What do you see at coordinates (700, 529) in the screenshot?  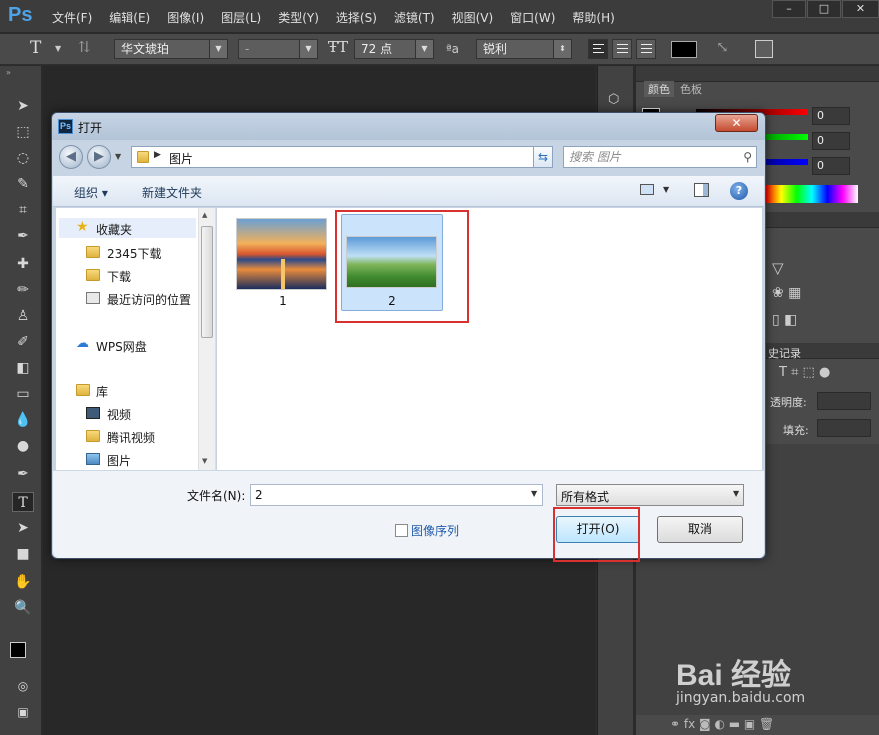 I see `cancel-button: 取消` at bounding box center [700, 529].